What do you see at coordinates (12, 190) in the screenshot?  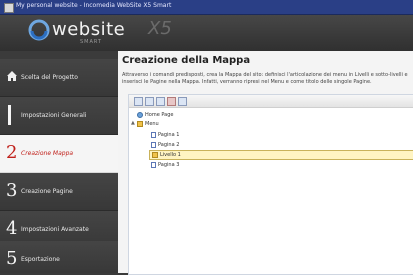 I see `step-number: 3` at bounding box center [12, 190].